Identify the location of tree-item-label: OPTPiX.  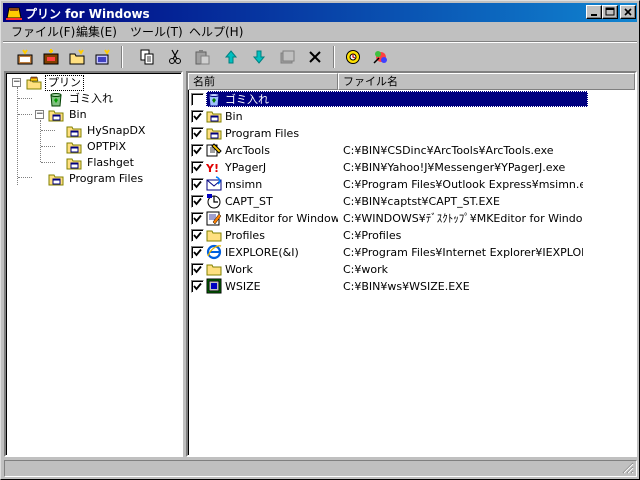
(106, 146).